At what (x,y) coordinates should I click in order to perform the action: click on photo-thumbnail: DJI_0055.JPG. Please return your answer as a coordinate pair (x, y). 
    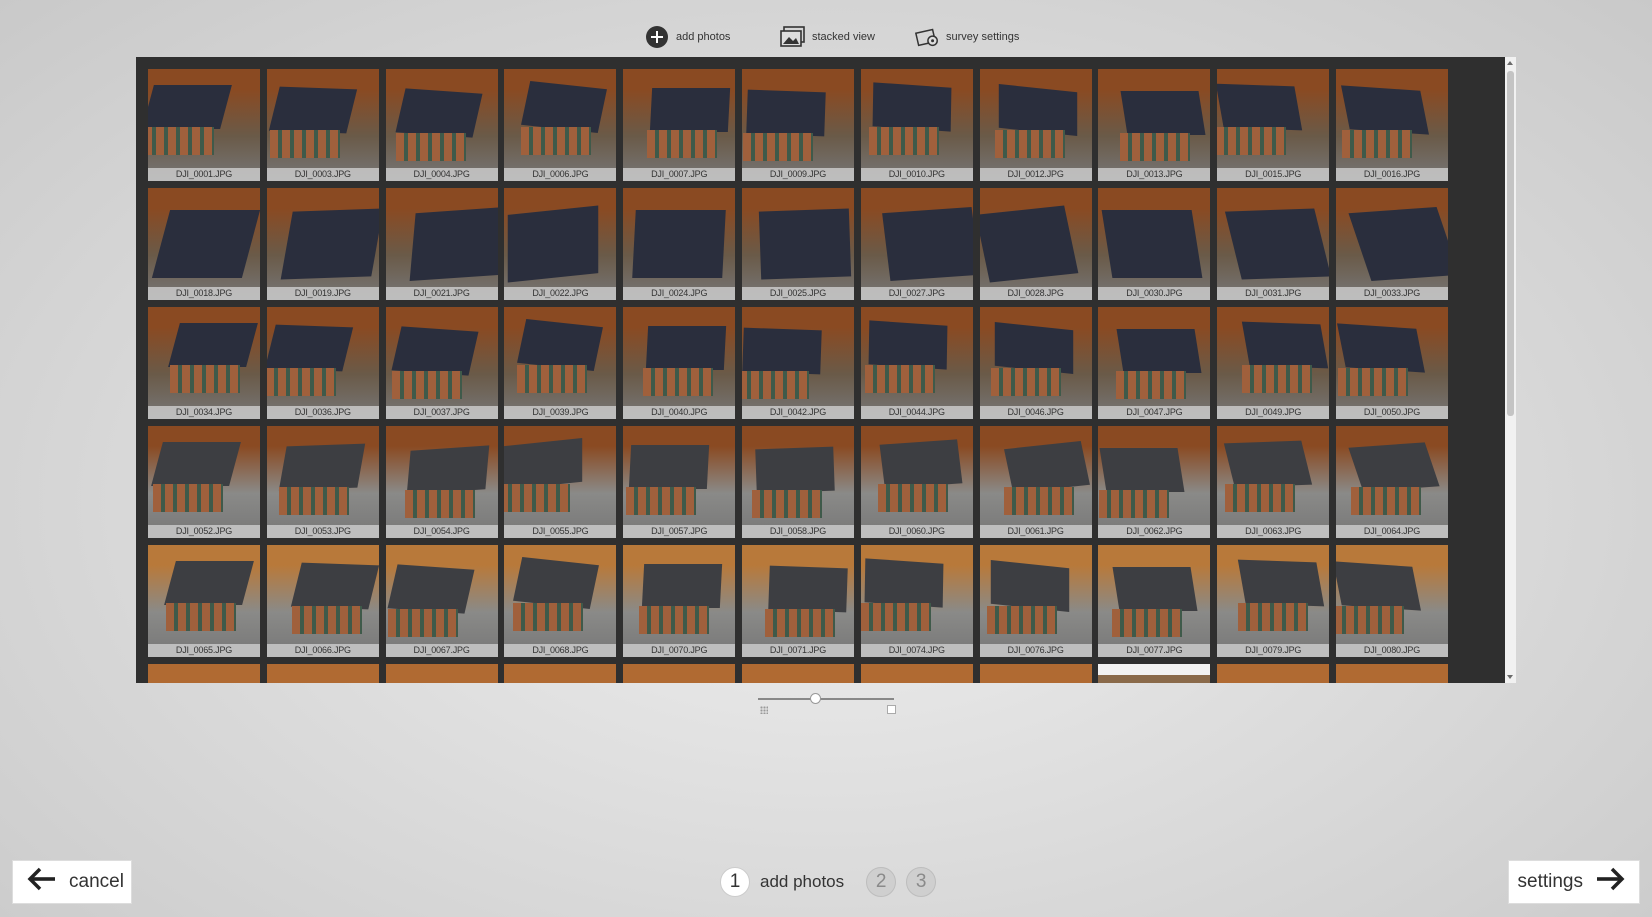
    Looking at the image, I should click on (560, 482).